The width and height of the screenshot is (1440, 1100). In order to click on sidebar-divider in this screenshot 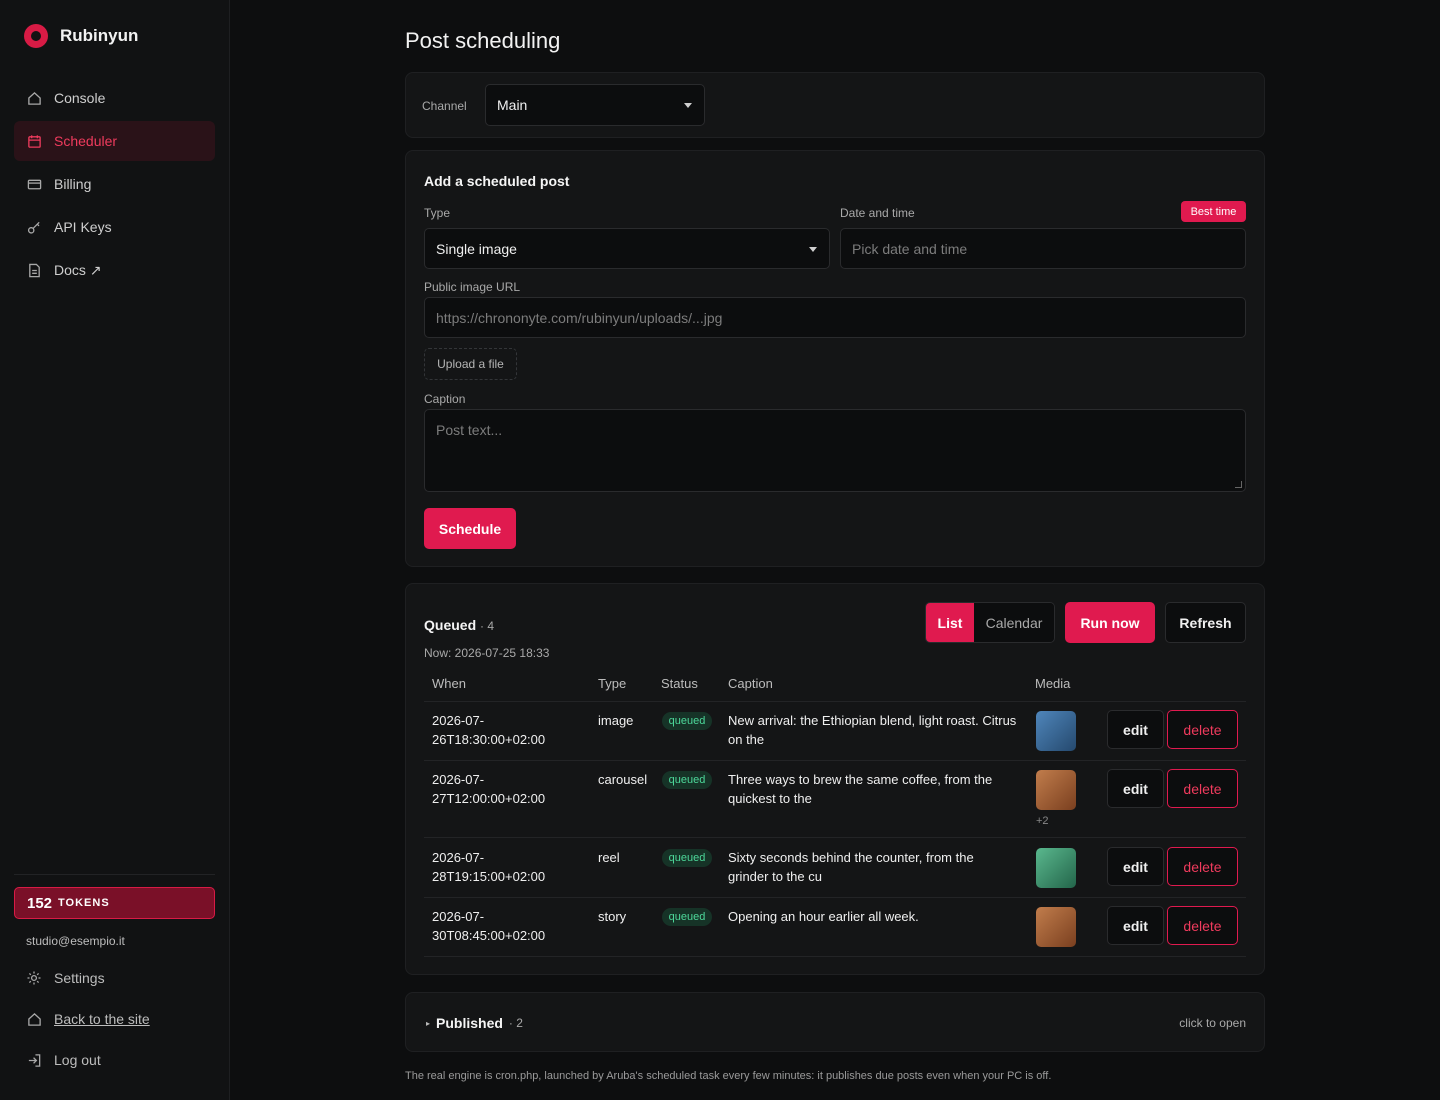, I will do `click(114, 874)`.